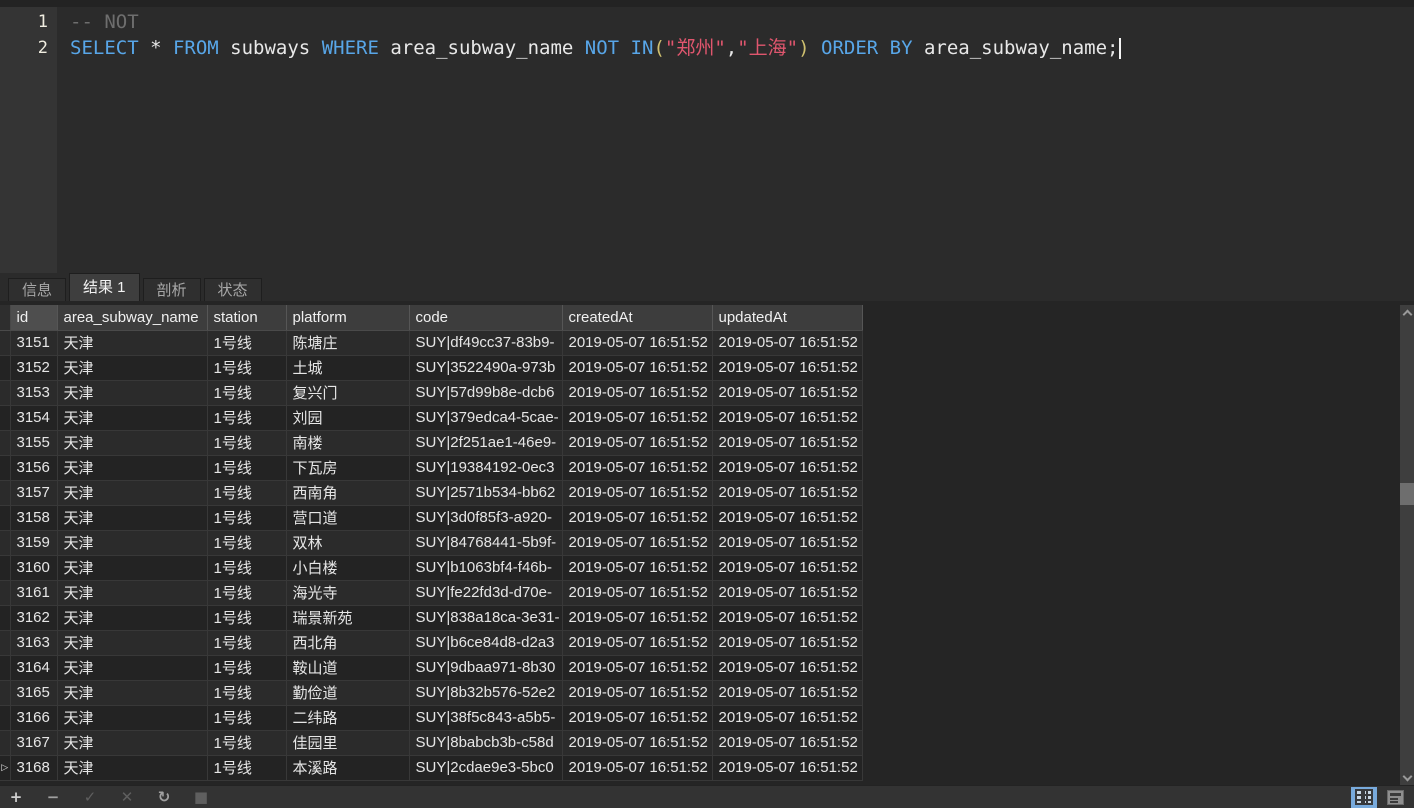 This screenshot has width=1414, height=808. I want to click on cell-code: SUY|2cdae9e3-5bc0, so click(486, 768).